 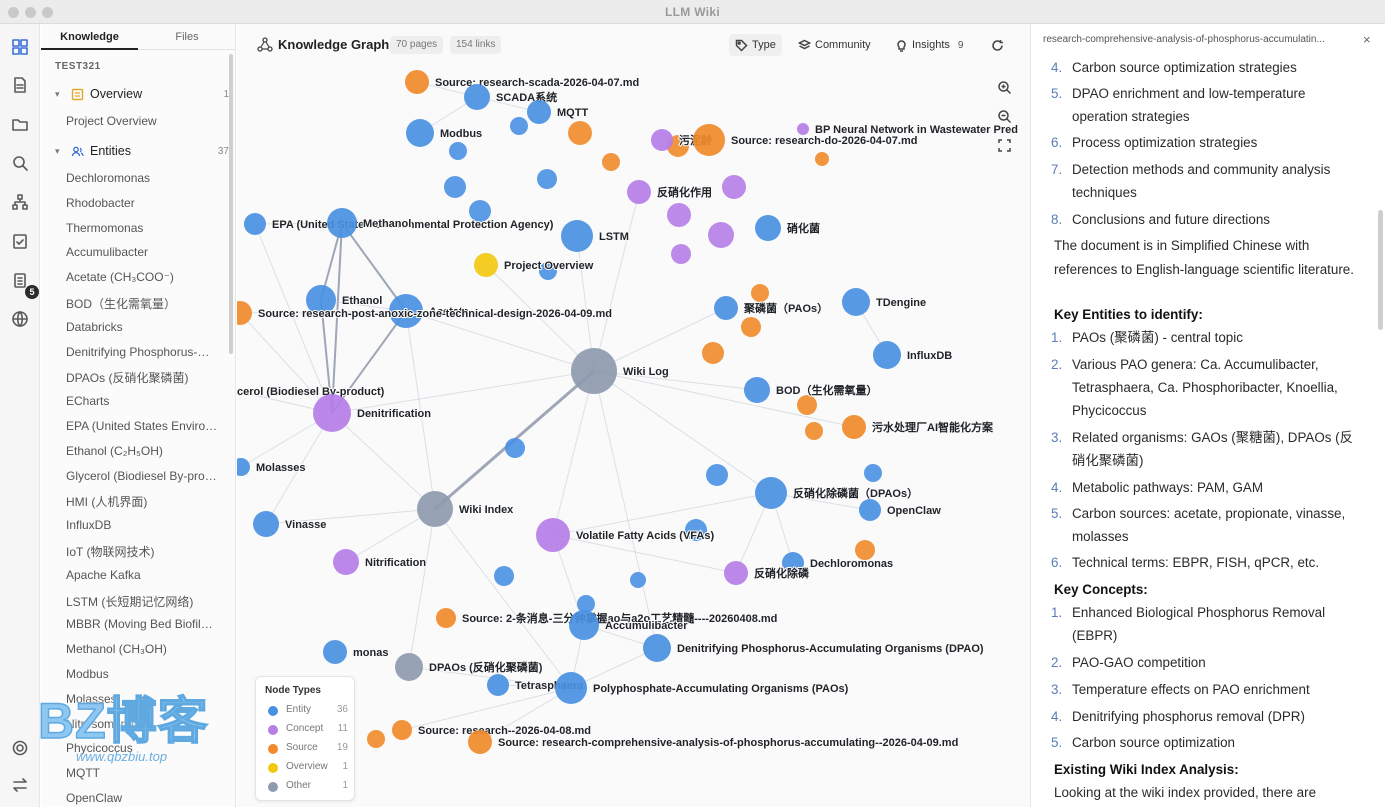 What do you see at coordinates (142, 649) in the screenshot?
I see `sidebar-entity-item: Methanol (CH₃OH)` at bounding box center [142, 649].